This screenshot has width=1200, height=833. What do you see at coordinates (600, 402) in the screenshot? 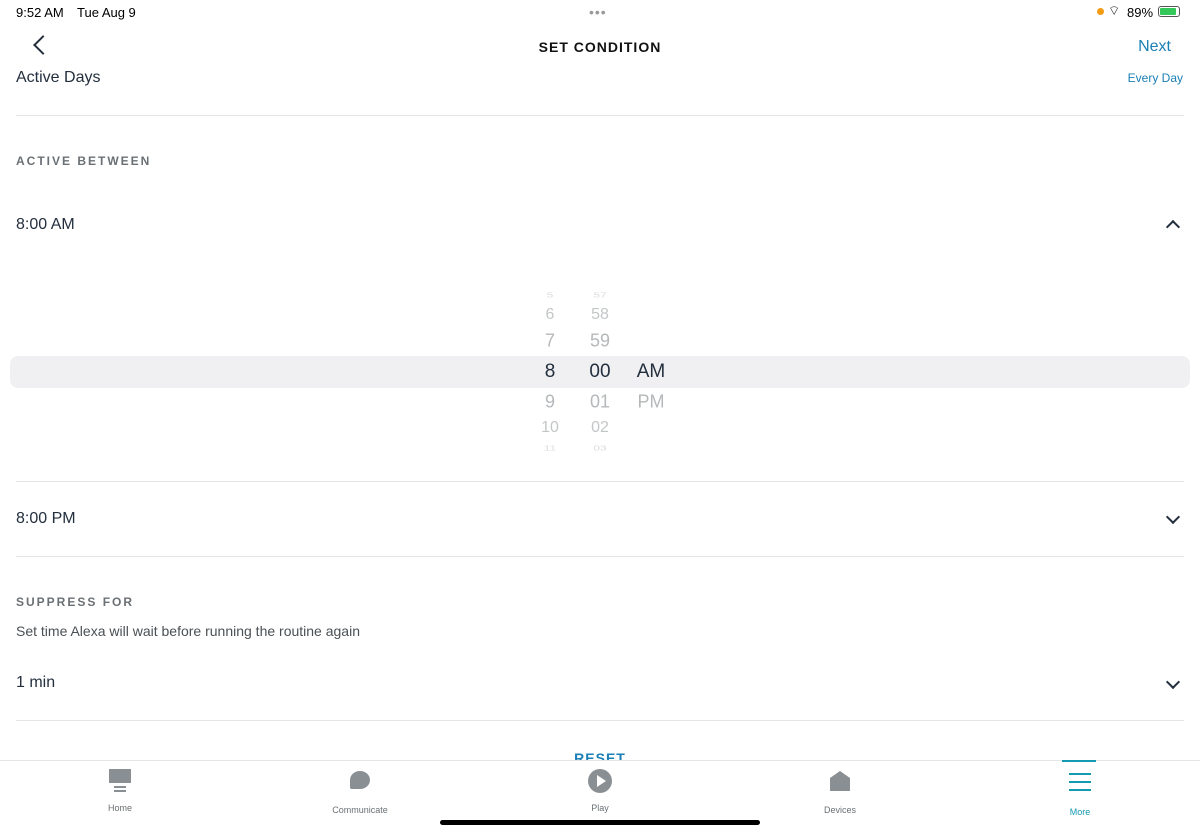
I see `picker-minute-option: 01` at bounding box center [600, 402].